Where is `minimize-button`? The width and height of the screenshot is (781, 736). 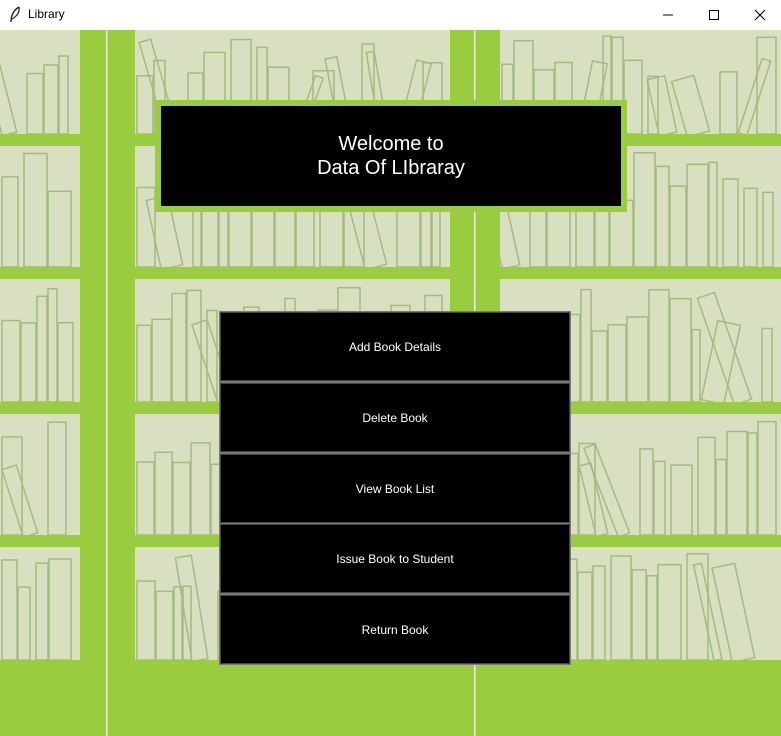 minimize-button is located at coordinates (668, 15).